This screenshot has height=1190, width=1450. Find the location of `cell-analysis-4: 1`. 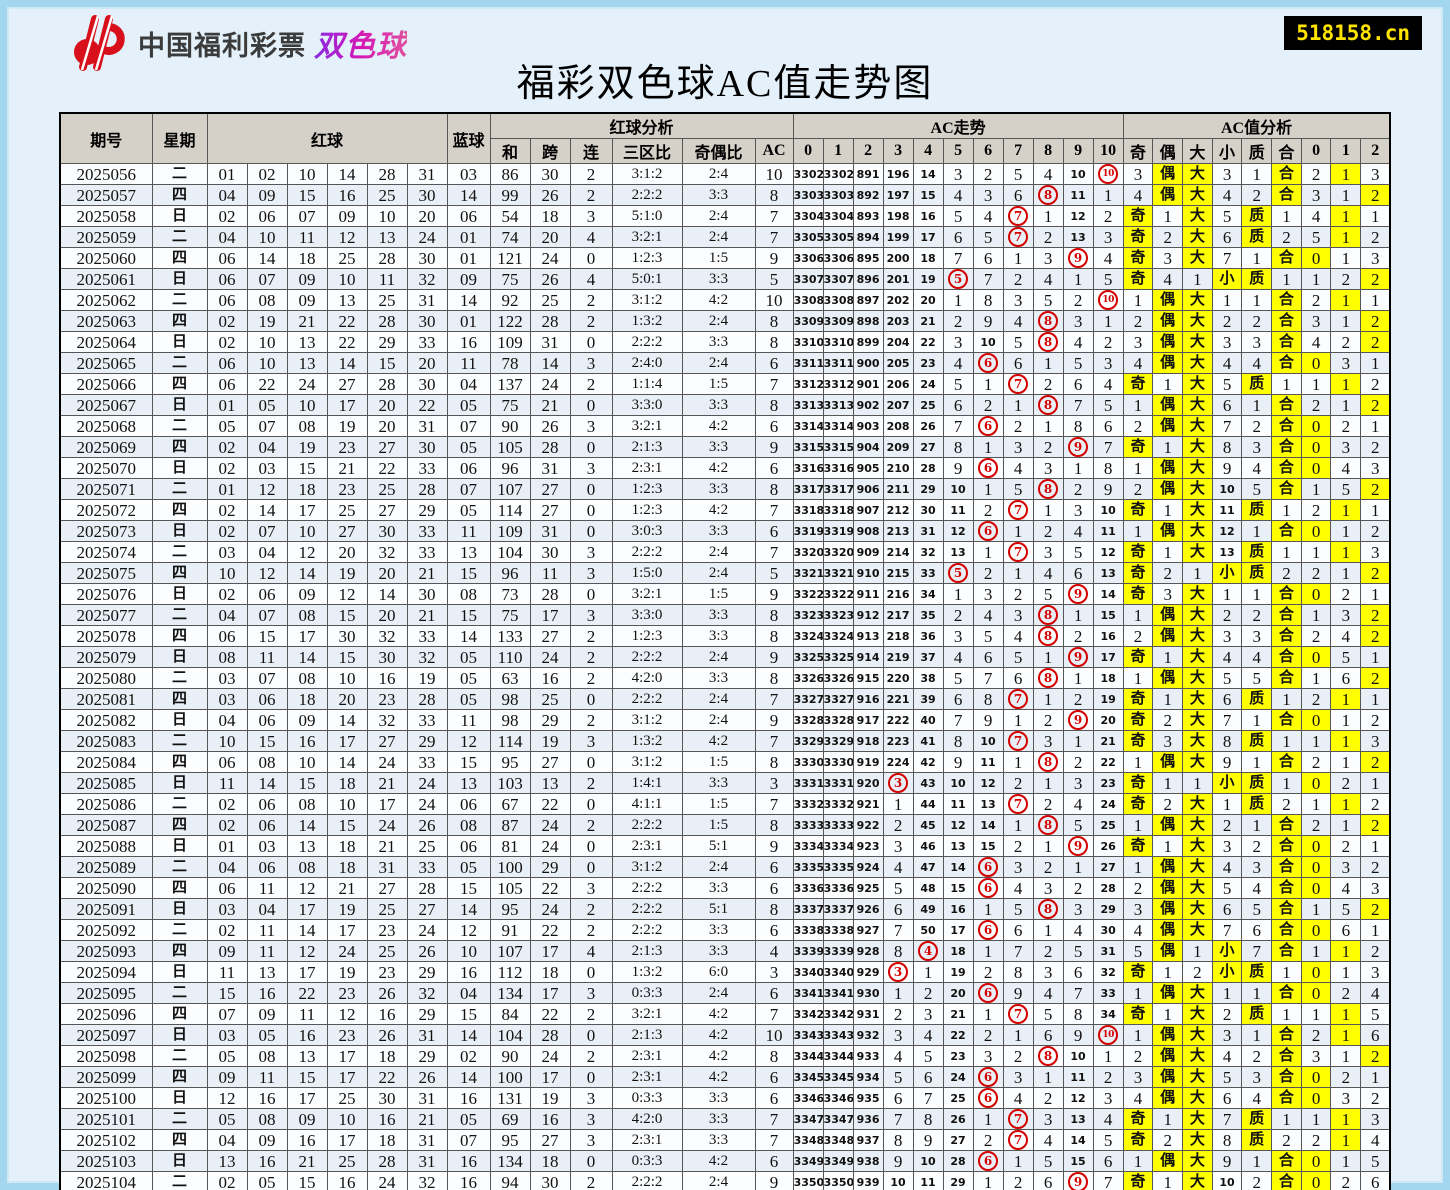

cell-analysis-4: 1 is located at coordinates (1257, 258).